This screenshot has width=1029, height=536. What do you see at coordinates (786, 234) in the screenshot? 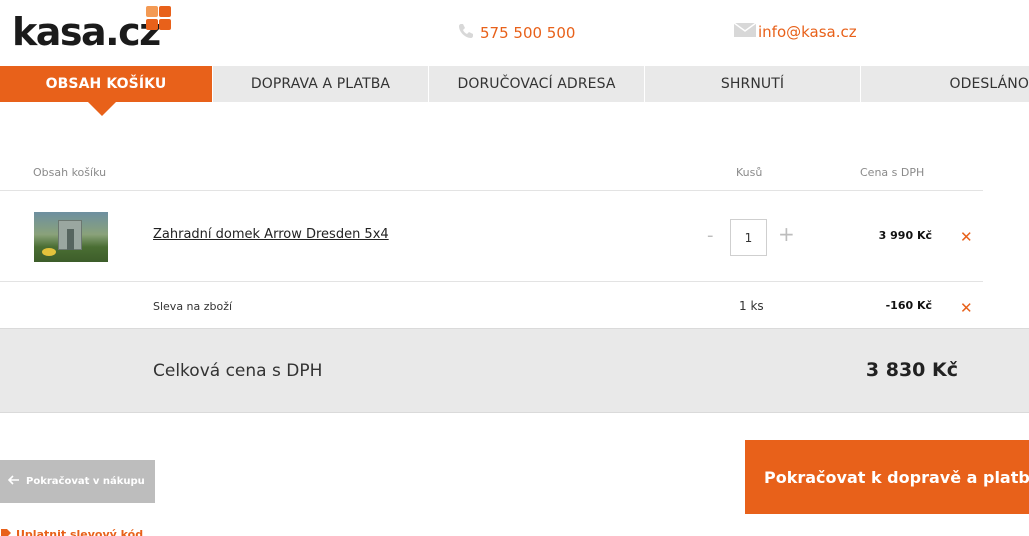
I see `quantity-increase-button: +` at bounding box center [786, 234].